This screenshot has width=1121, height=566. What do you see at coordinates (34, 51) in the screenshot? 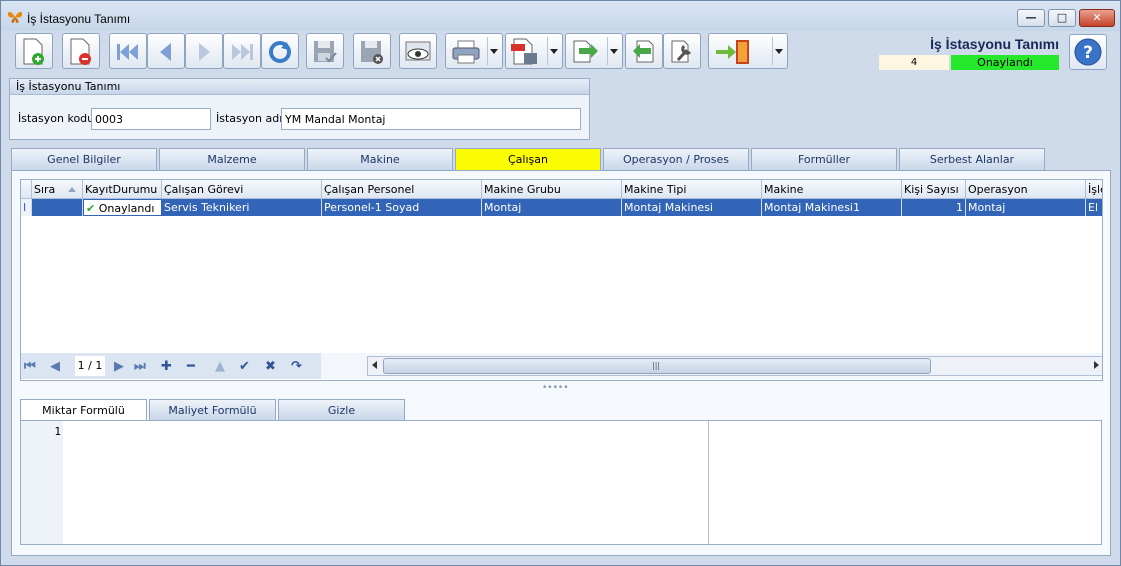
I see `new-record-button` at bounding box center [34, 51].